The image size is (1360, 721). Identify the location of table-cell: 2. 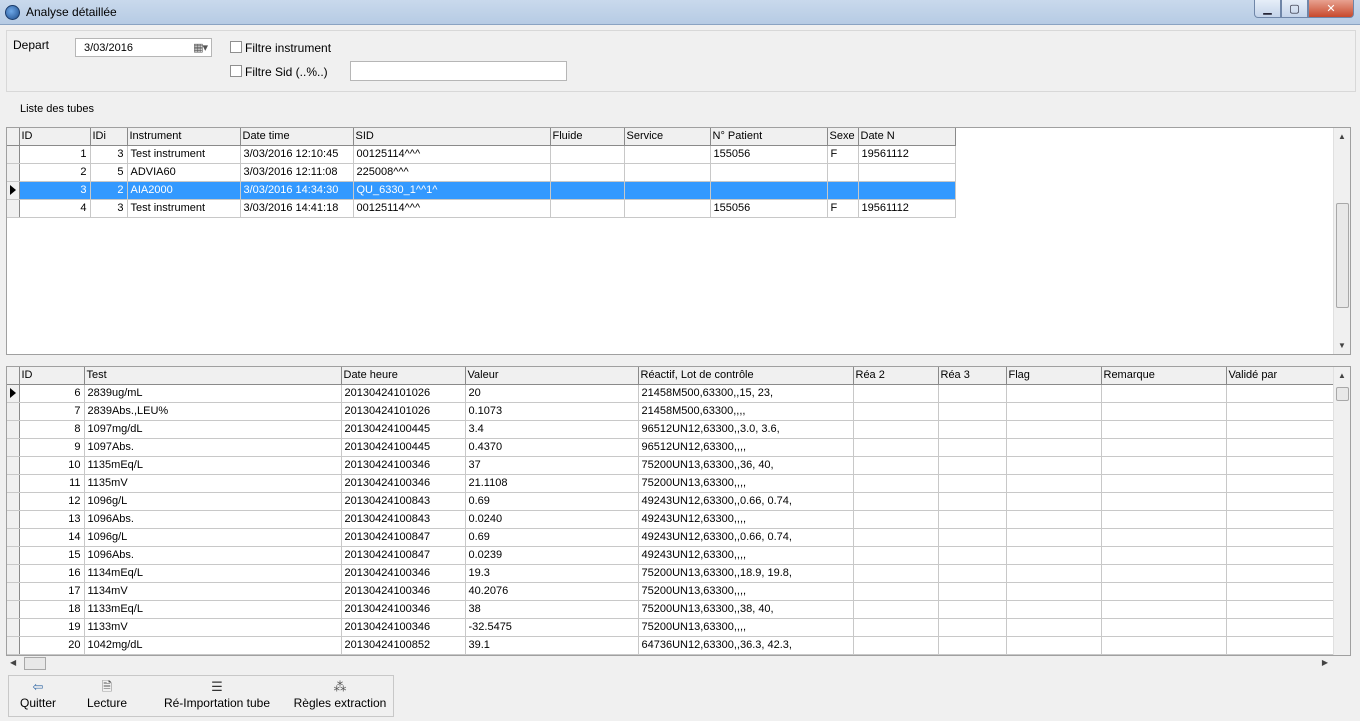
(109, 190).